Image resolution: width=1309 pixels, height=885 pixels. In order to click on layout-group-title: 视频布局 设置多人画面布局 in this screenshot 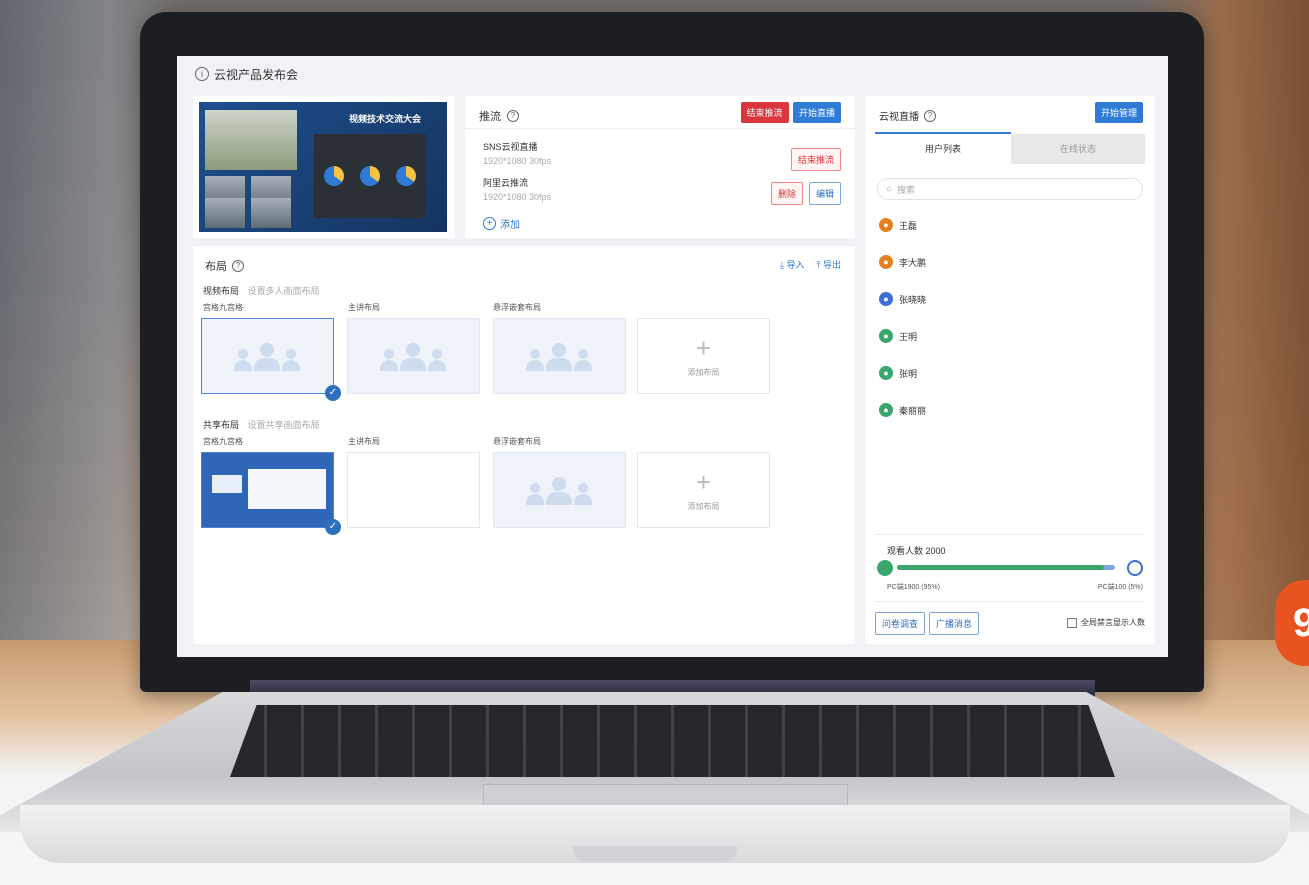, I will do `click(261, 290)`.